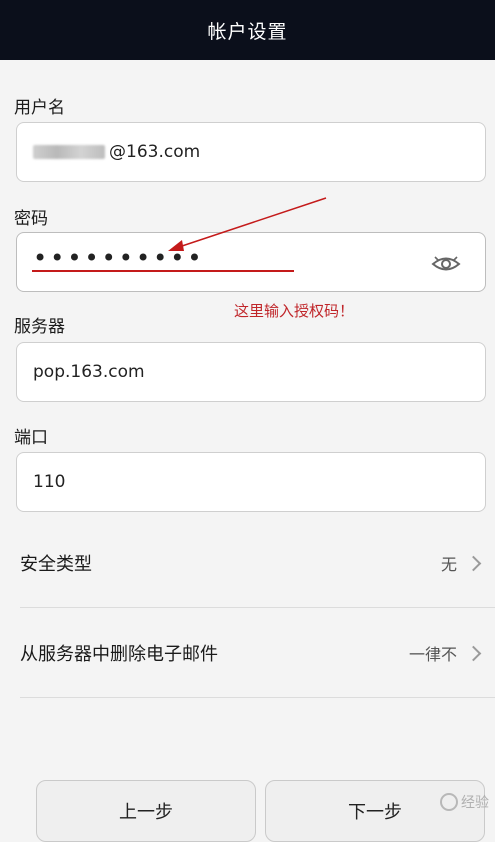  What do you see at coordinates (39, 108) in the screenshot?
I see `username-label: 用户名` at bounding box center [39, 108].